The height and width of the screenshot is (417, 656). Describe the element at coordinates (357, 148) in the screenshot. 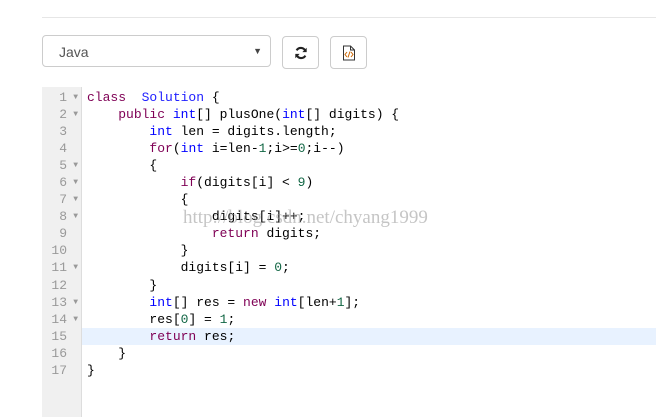

I see `code-line: 4 for(int i=len-1;i>=0;i--)` at that location.